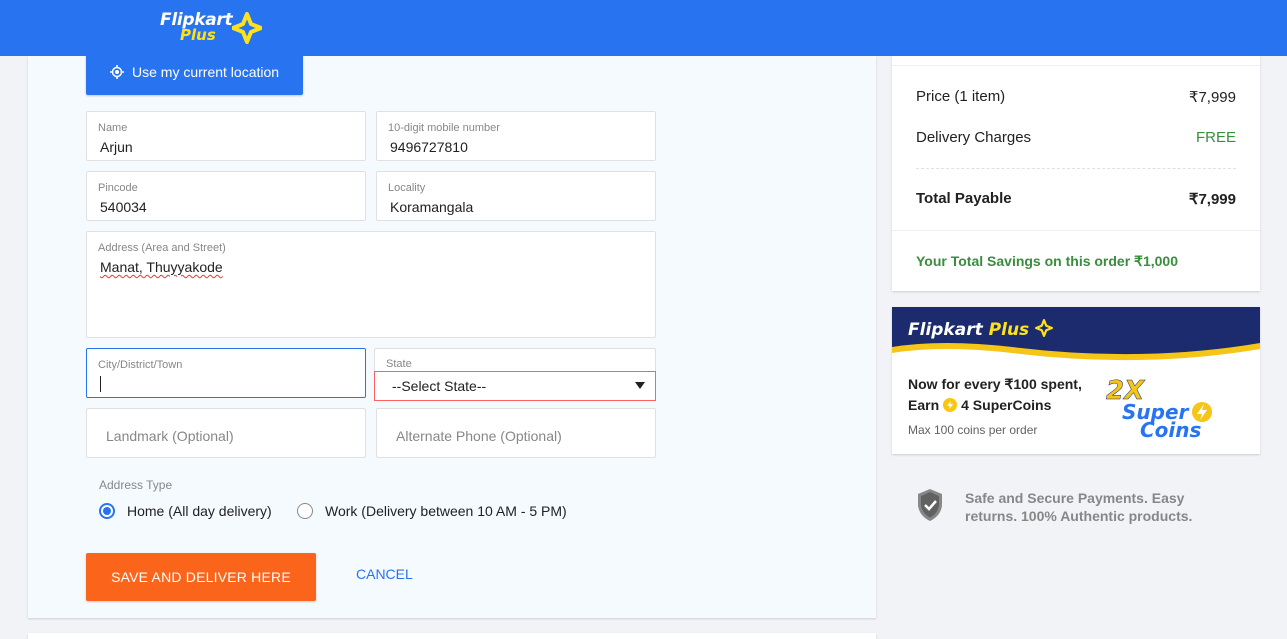 The width and height of the screenshot is (1287, 639). I want to click on address-value: Manat, Thuyyakode, so click(161, 267).